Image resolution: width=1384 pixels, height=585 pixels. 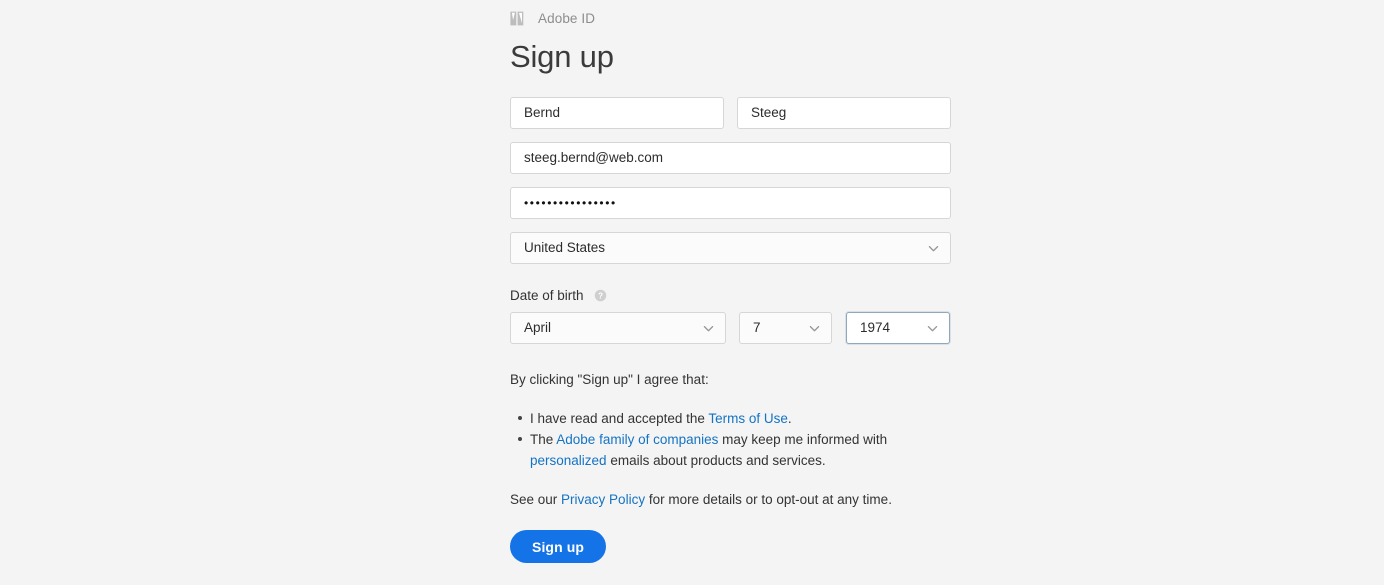 I want to click on legal-terms-text-before: I have read and accepted the, so click(x=619, y=418).